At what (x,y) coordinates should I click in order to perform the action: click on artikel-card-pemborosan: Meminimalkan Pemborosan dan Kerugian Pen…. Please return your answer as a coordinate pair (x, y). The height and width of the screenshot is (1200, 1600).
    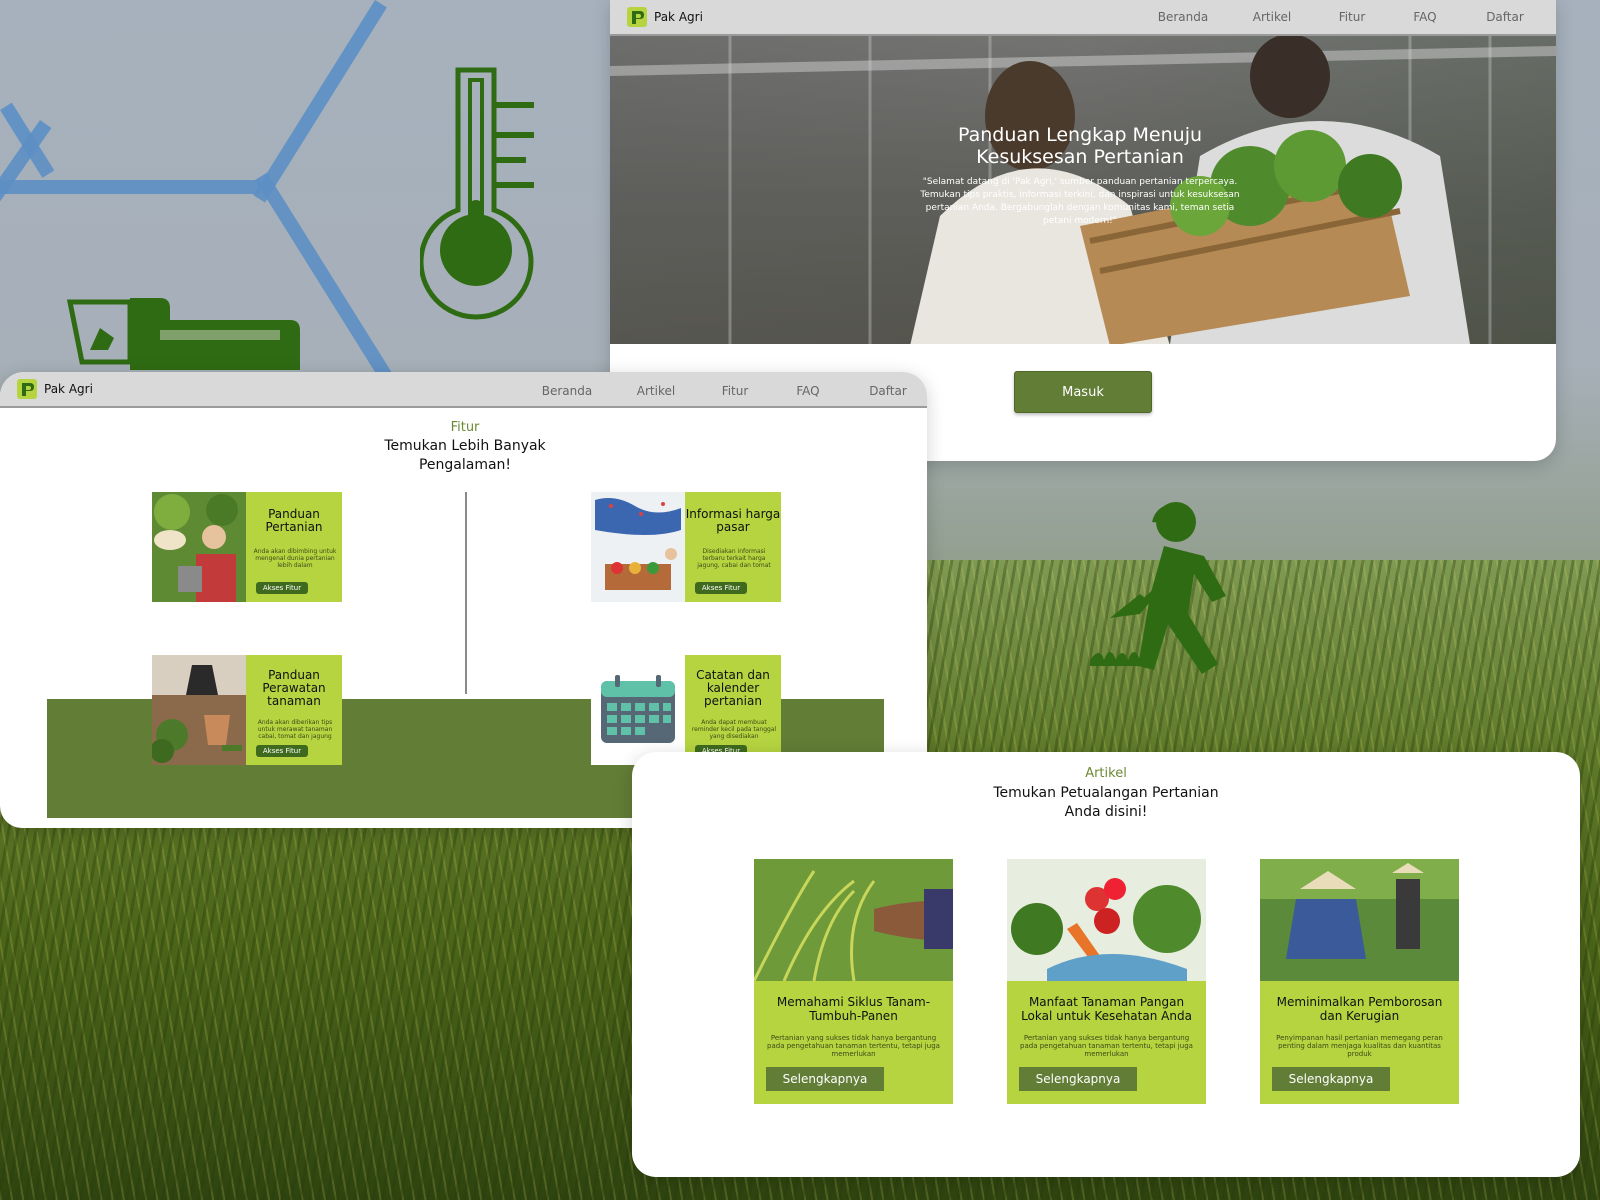
    Looking at the image, I should click on (1359, 981).